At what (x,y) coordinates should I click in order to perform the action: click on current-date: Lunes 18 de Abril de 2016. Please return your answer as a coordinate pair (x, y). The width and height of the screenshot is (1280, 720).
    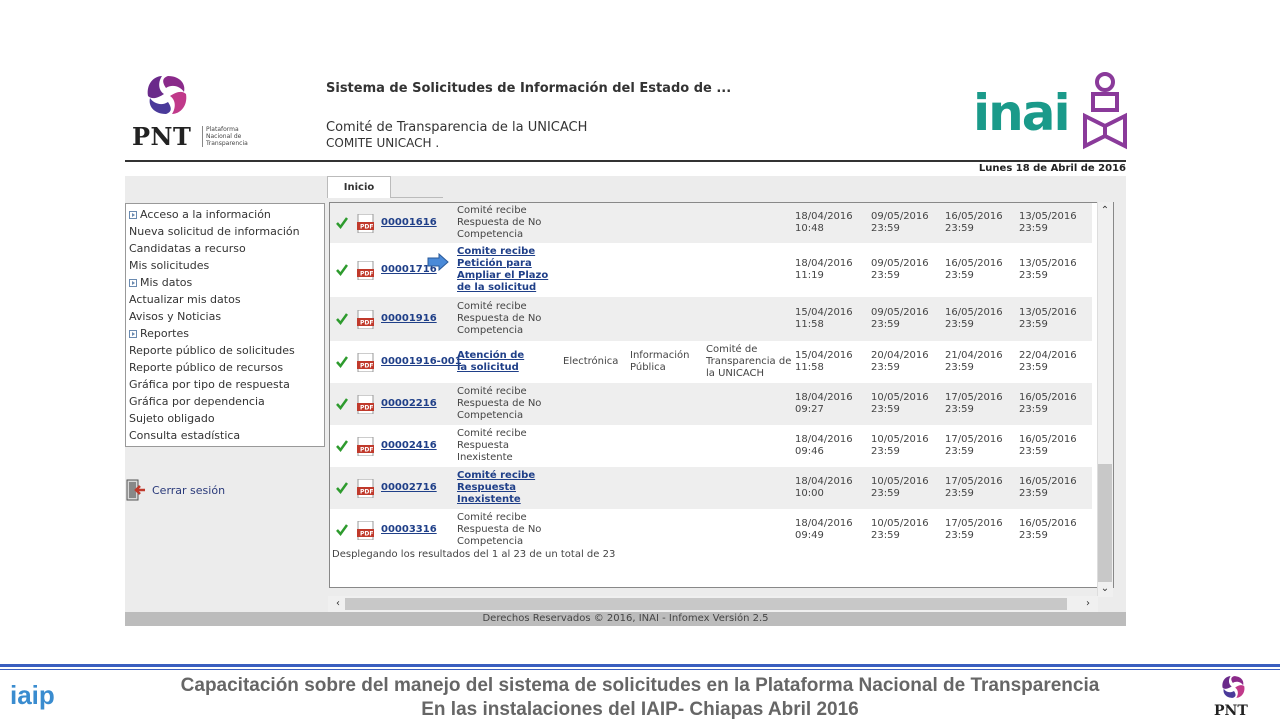
    Looking at the image, I should click on (1052, 168).